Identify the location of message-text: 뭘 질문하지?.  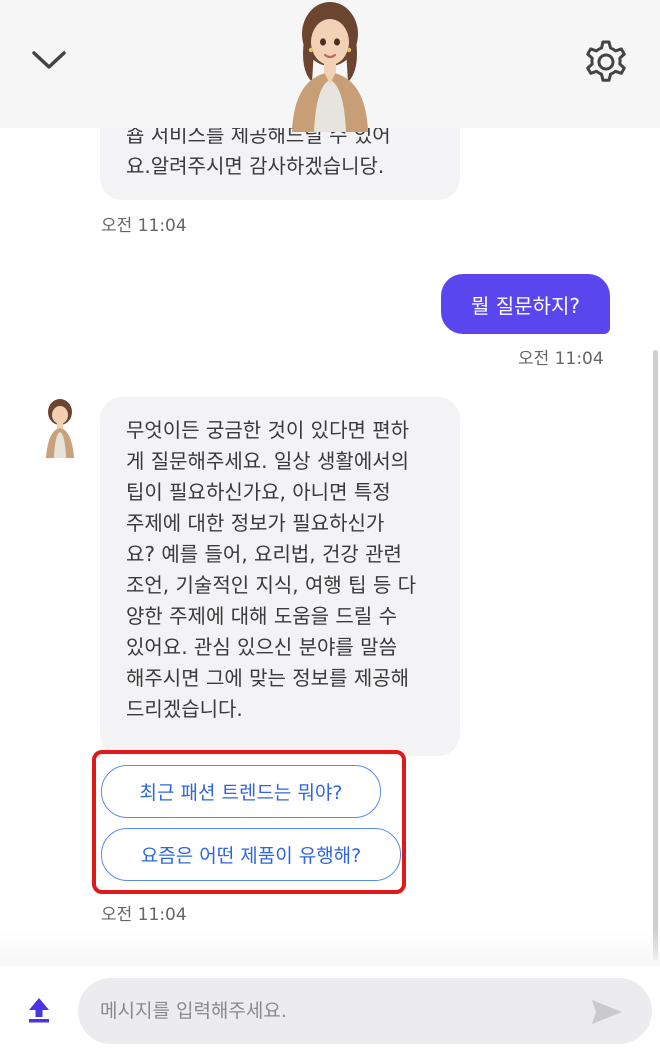
(525, 305).